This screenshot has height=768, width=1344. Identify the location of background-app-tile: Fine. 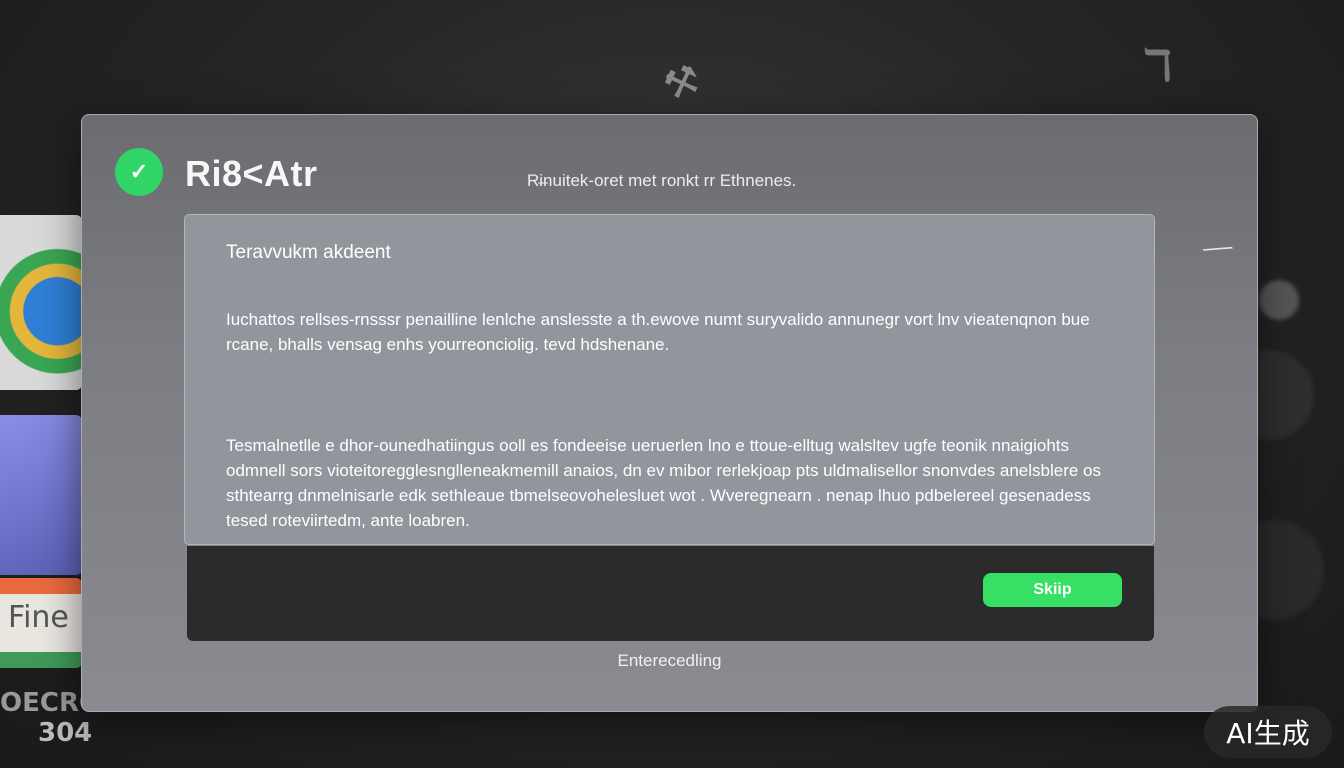
(41, 623).